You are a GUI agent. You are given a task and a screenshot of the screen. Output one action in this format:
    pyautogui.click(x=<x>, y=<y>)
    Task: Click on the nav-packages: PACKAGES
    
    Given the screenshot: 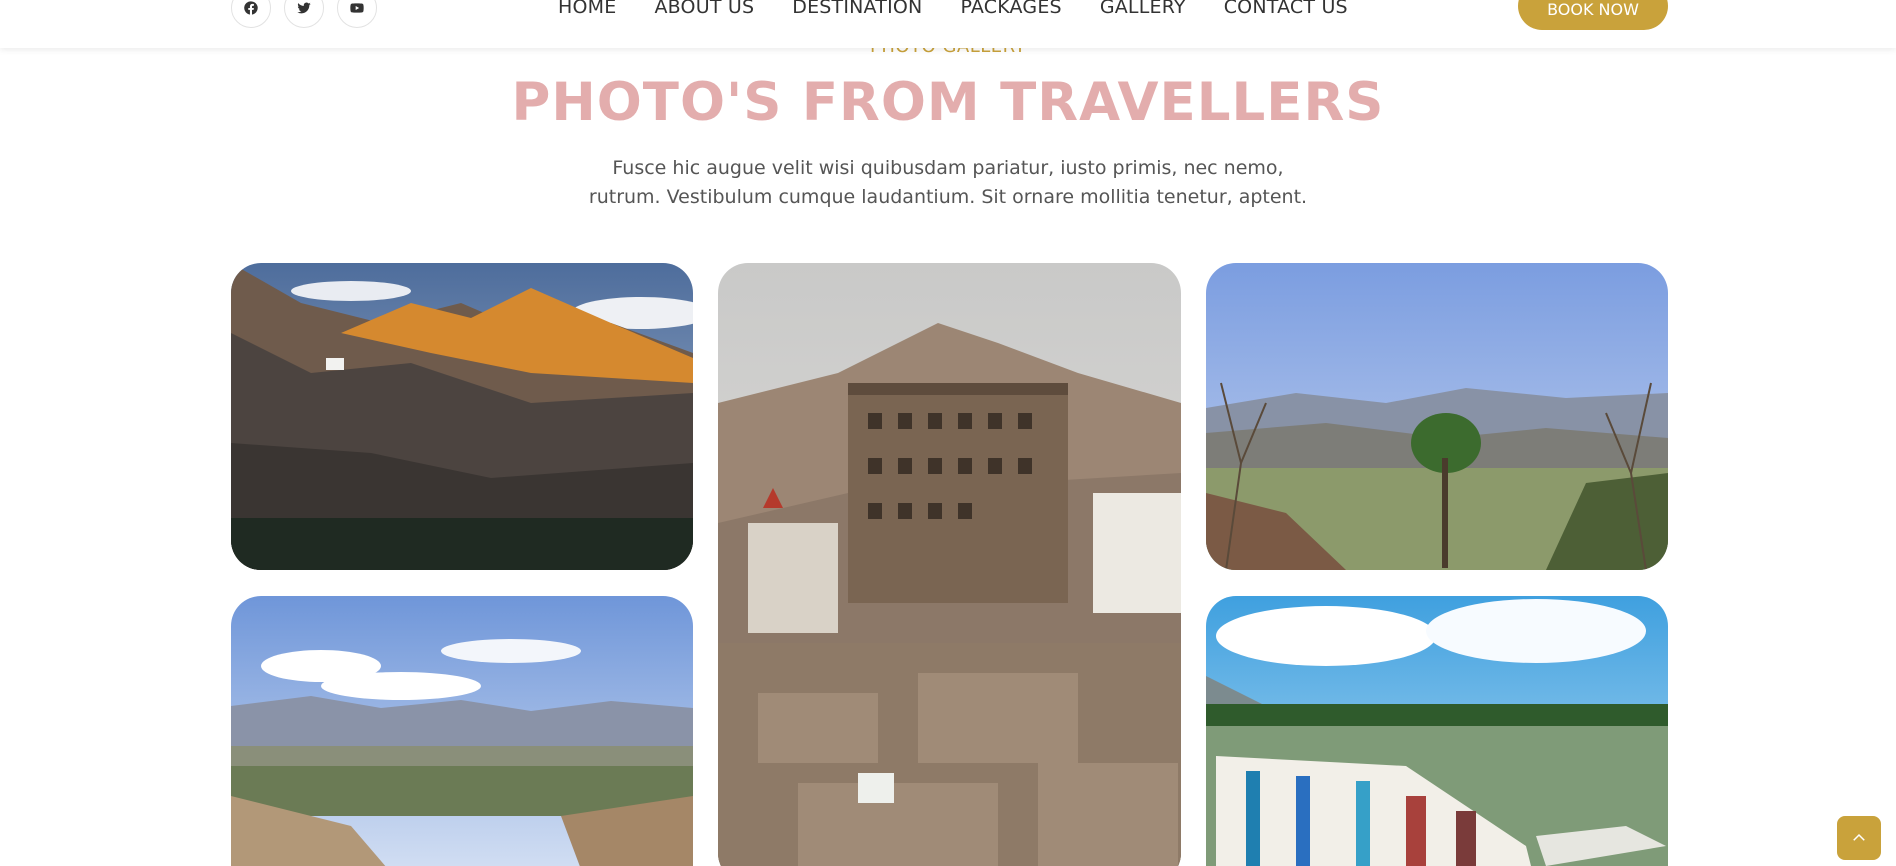 What is the action you would take?
    pyautogui.click(x=1010, y=8)
    